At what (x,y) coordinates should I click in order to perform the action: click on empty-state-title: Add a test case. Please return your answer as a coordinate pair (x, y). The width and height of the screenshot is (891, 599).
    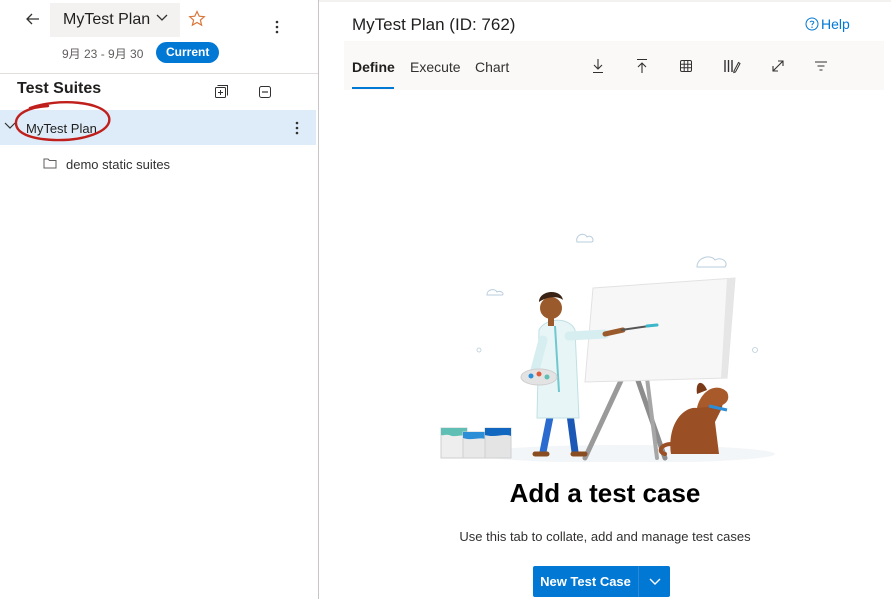
    Looking at the image, I should click on (605, 493).